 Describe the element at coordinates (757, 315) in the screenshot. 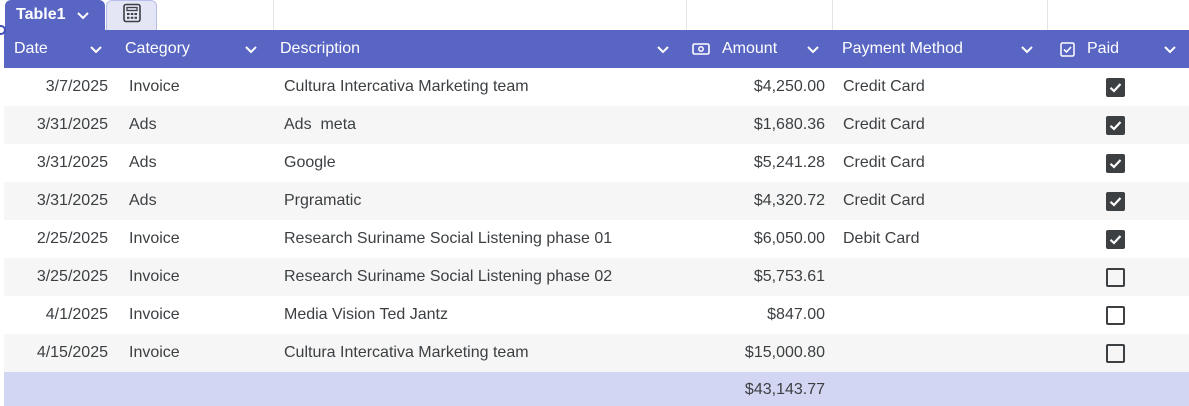

I see `amount-cell: $847.00` at that location.